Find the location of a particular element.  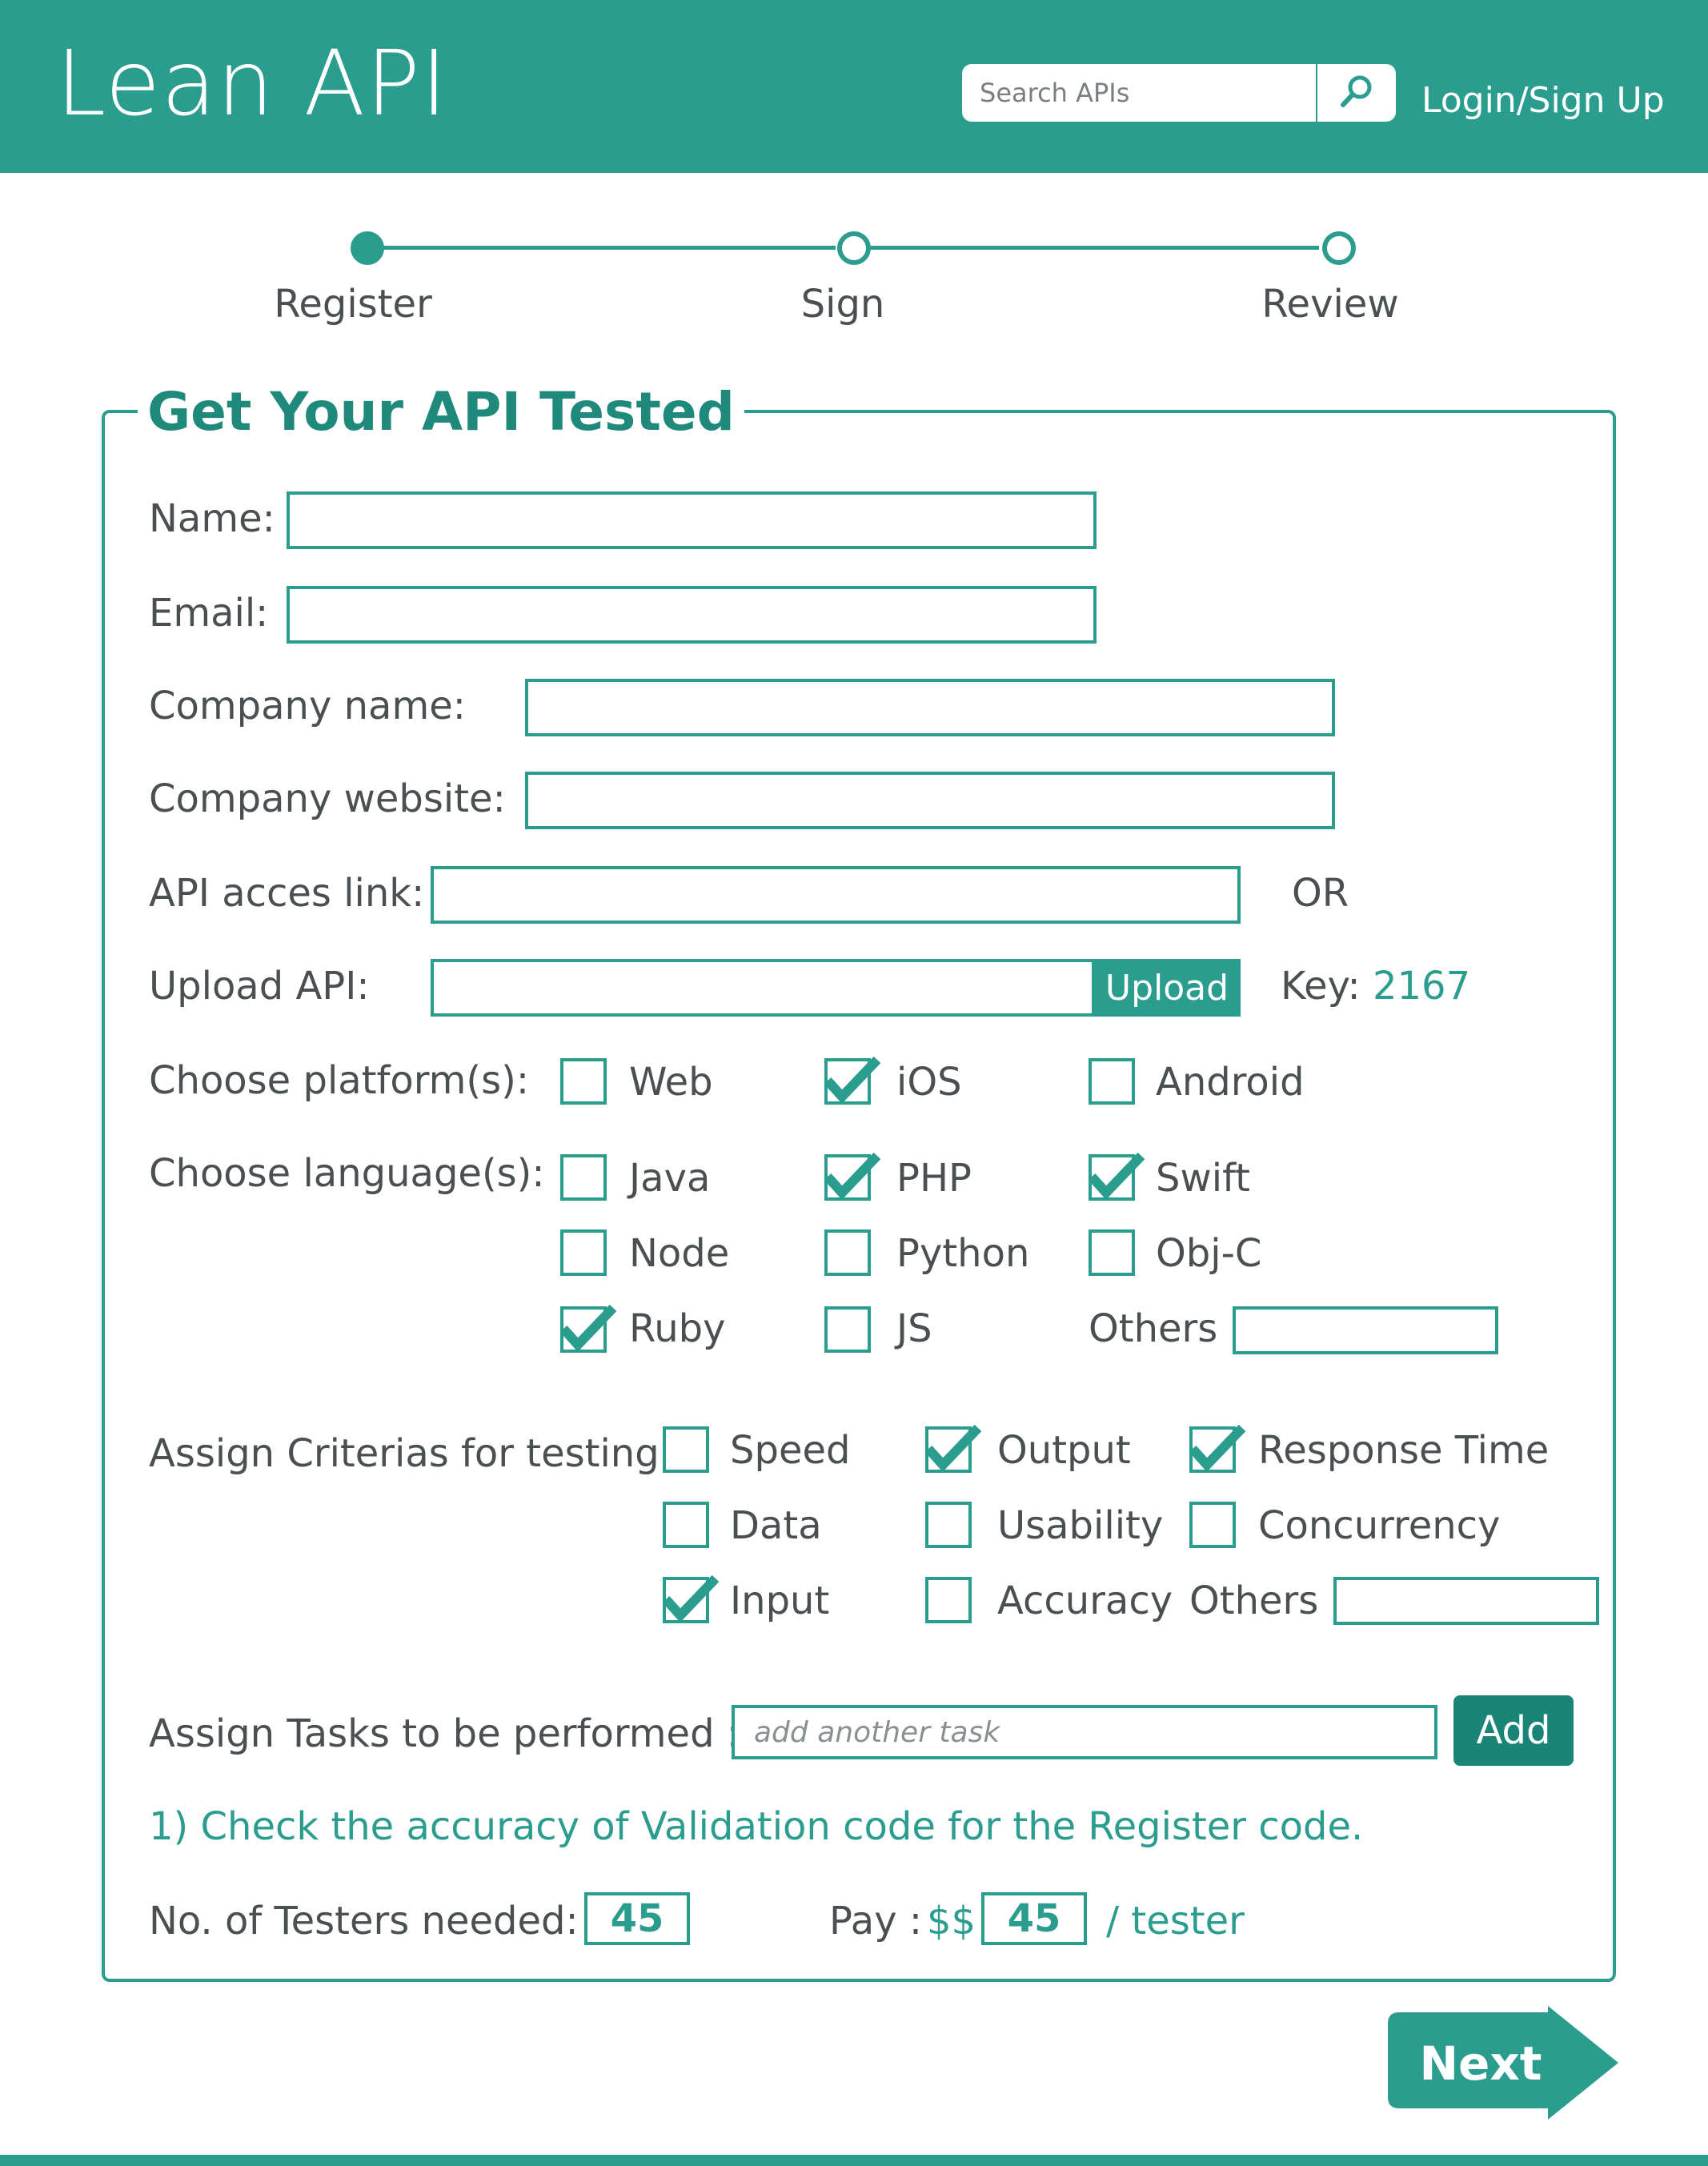

checkbox-php is located at coordinates (852, 1176).